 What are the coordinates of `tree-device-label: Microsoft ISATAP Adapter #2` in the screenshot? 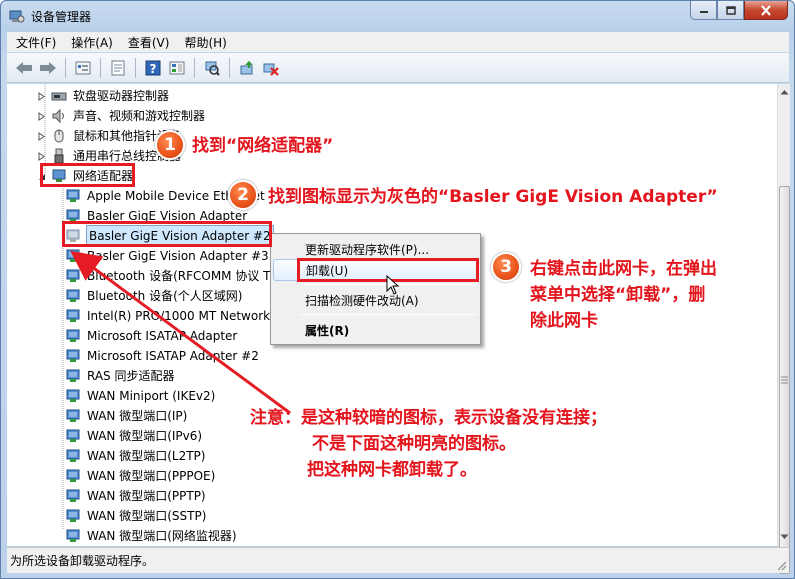 It's located at (173, 356).